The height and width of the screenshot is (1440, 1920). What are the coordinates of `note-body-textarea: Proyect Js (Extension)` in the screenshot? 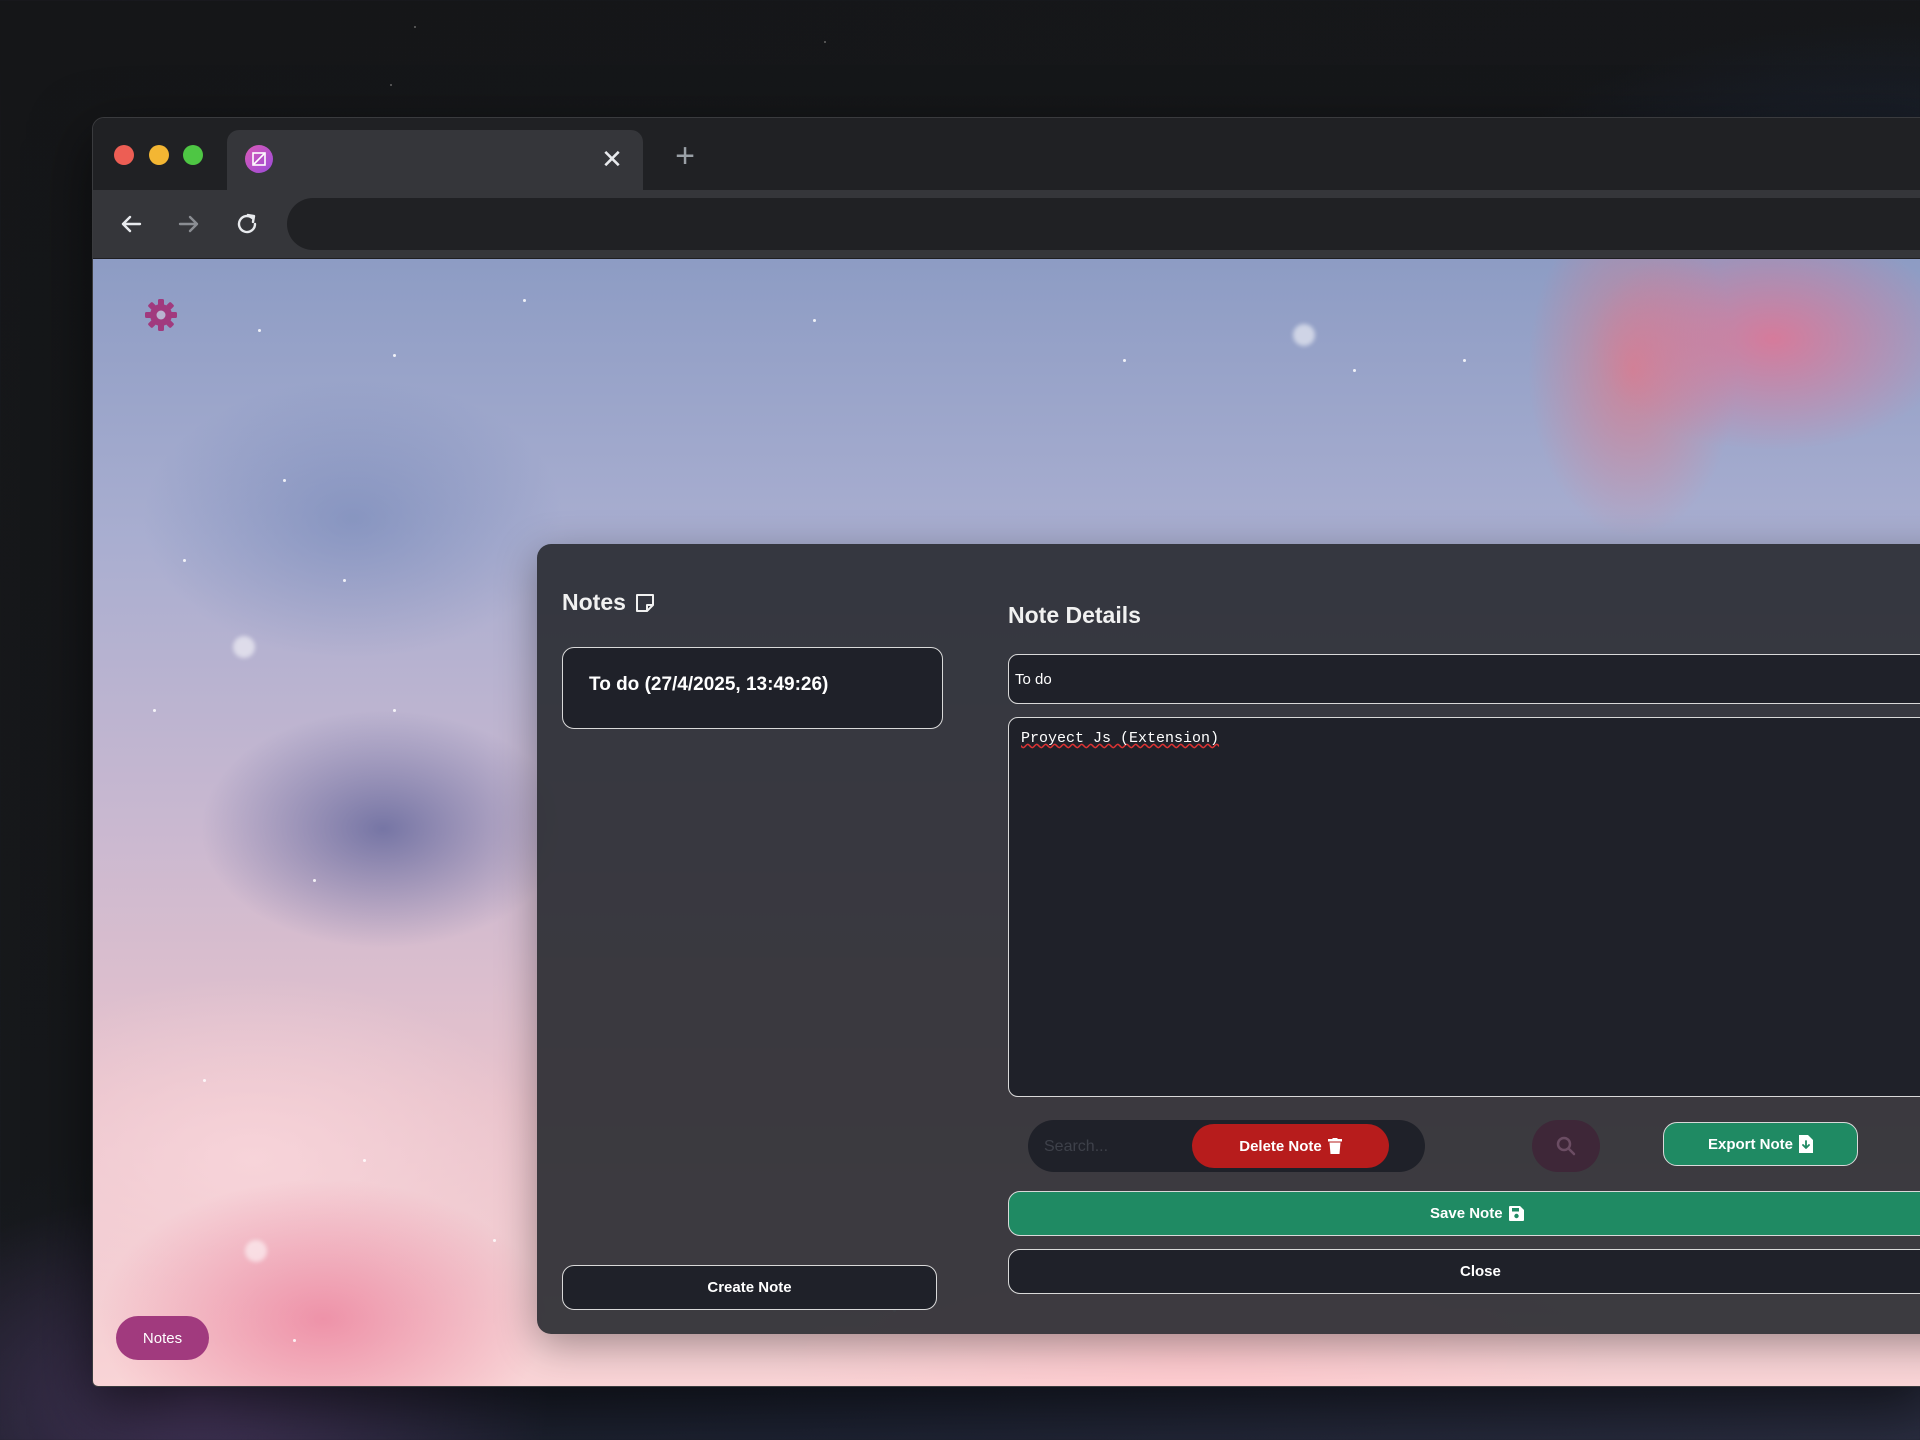 It's located at (1464, 907).